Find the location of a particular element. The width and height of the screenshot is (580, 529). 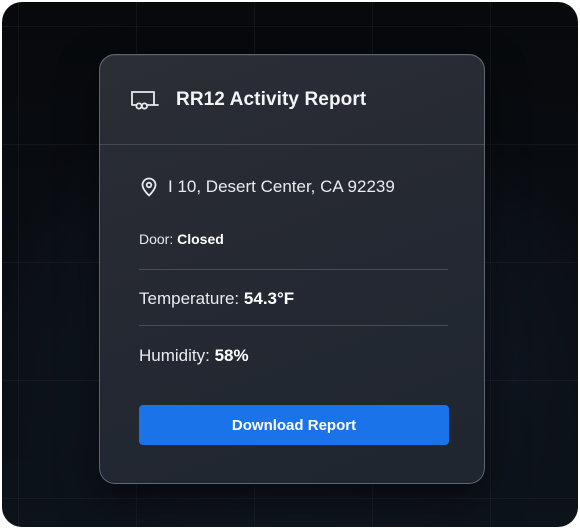

temperature-value: 54.3°F is located at coordinates (269, 298).